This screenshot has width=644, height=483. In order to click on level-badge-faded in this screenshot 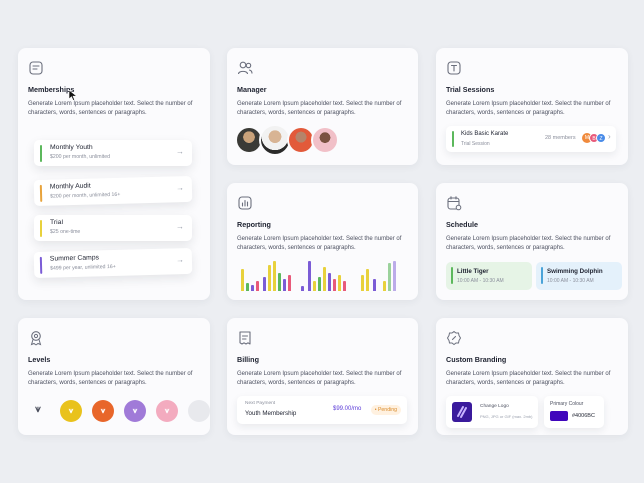, I will do `click(199, 411)`.